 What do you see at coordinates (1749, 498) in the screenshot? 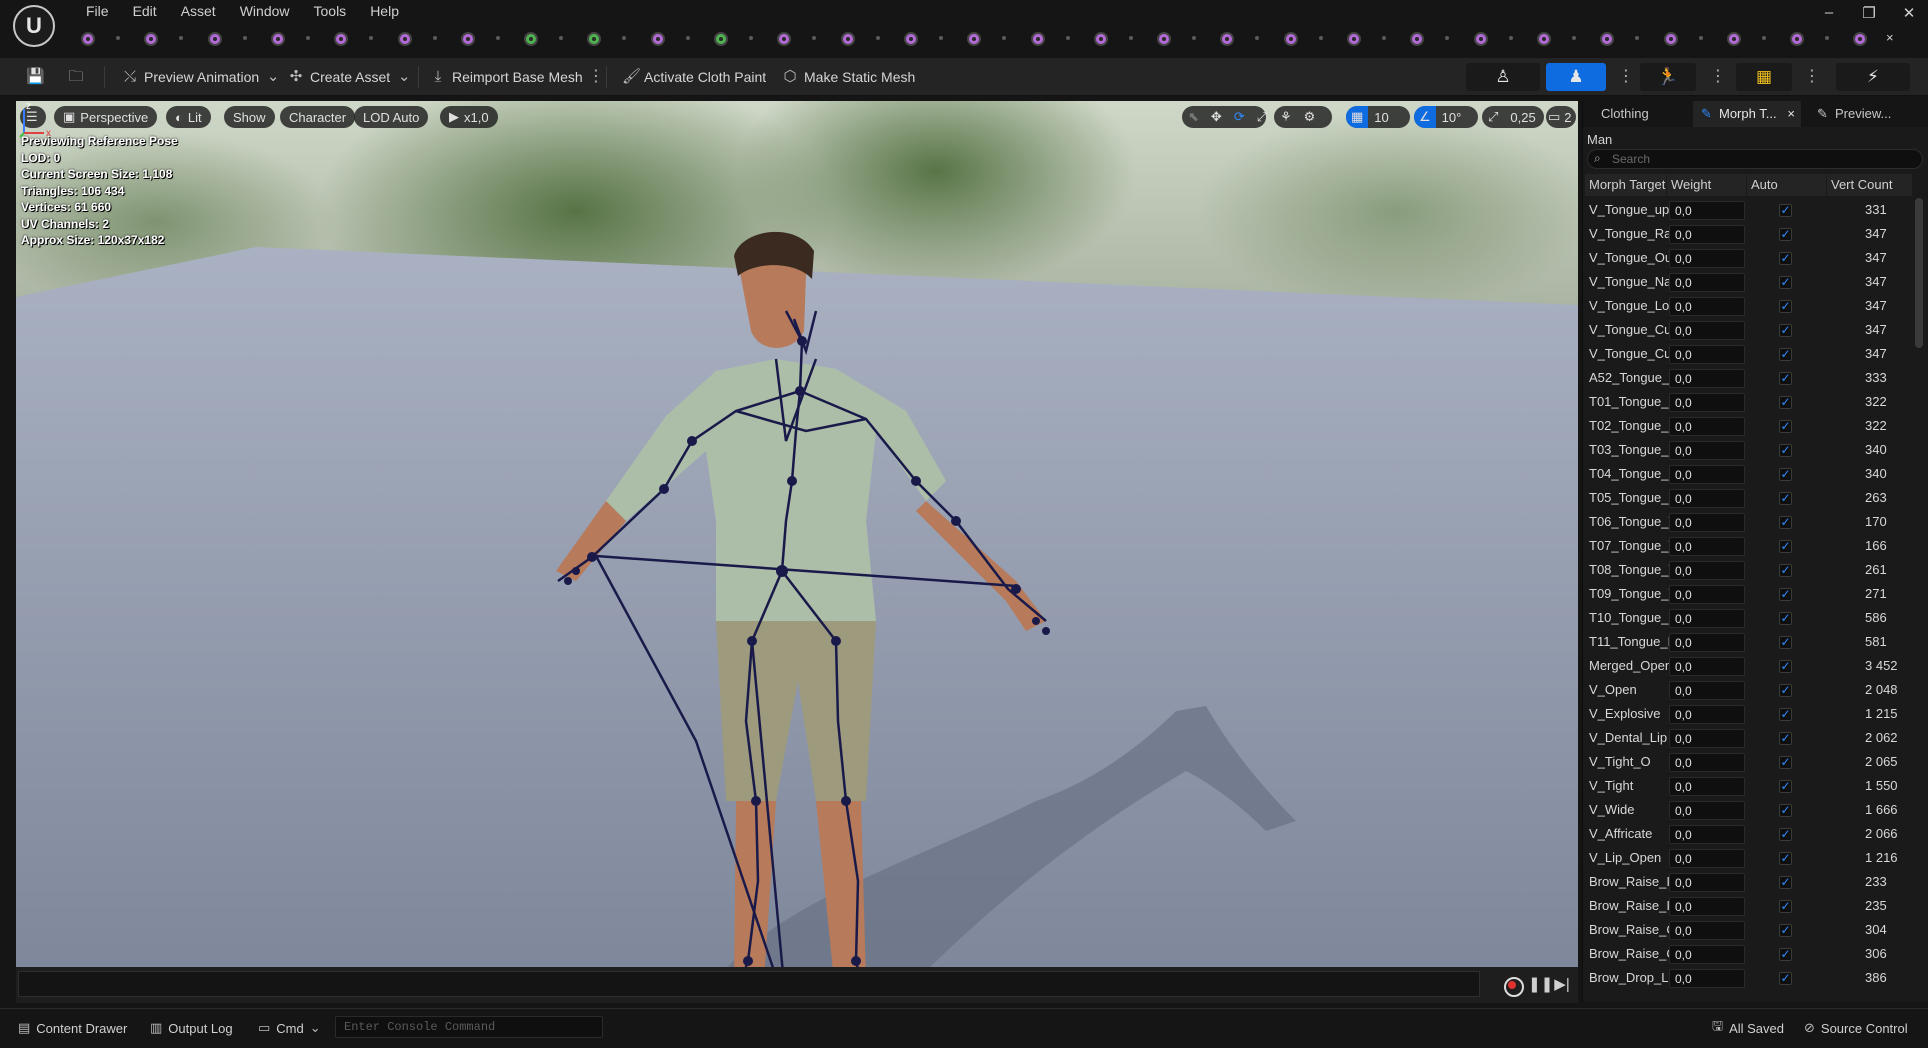
I see `table-row: T05_Tongue_I ✓ 263` at bounding box center [1749, 498].